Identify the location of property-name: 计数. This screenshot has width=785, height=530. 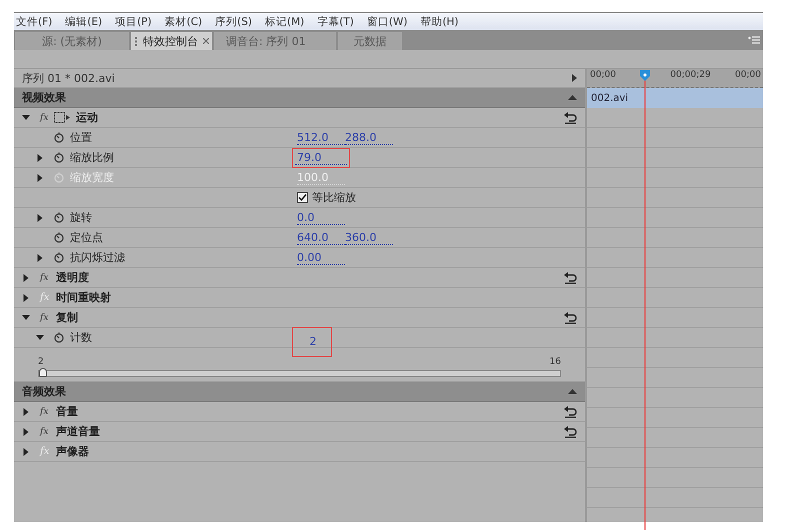
(81, 337).